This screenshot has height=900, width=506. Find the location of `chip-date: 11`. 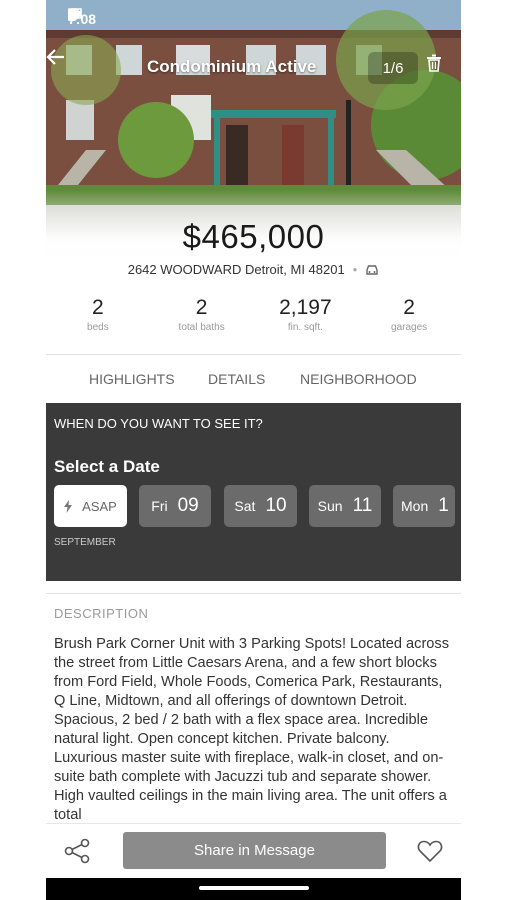

chip-date: 11 is located at coordinates (362, 505).